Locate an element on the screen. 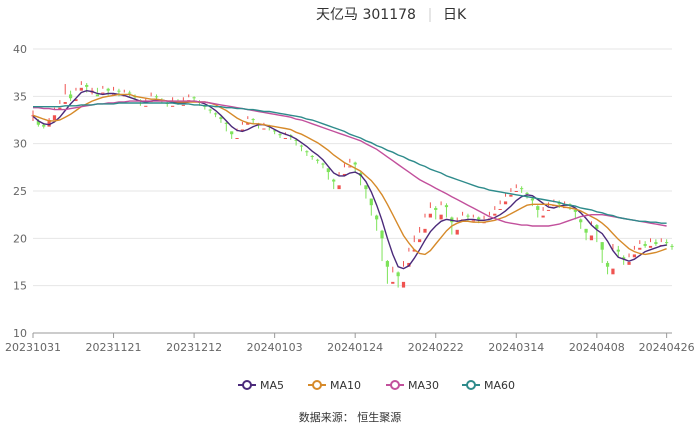  legend-label-ma5: MA5 is located at coordinates (272, 385).